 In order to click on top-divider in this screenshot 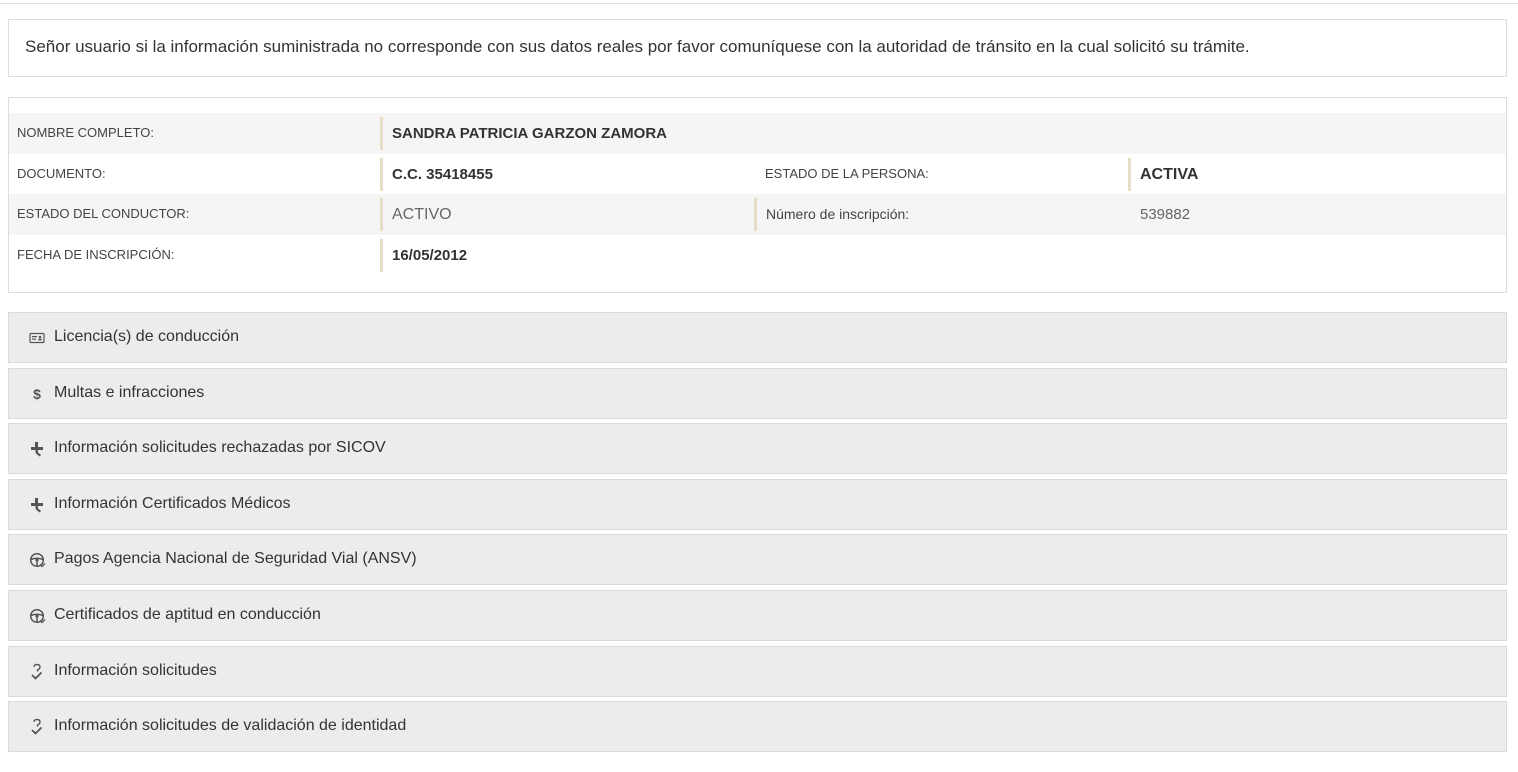, I will do `click(759, 2)`.